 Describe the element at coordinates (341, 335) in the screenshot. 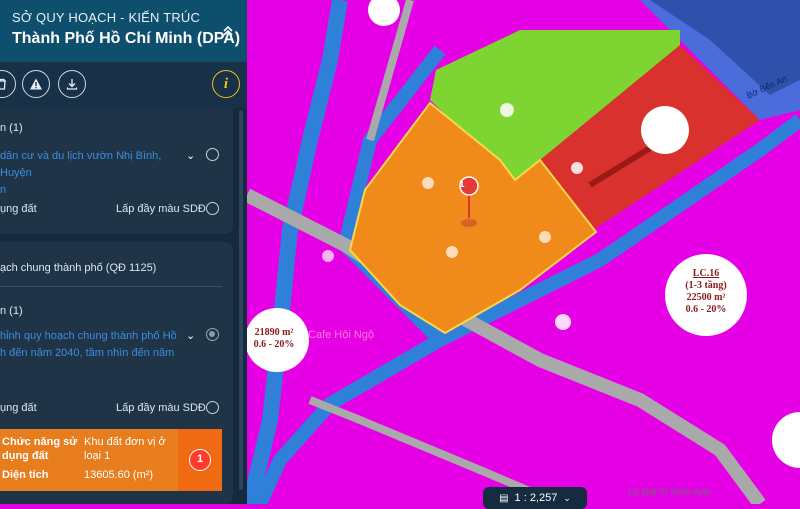

I see `poi-cafe: Cafe Hội Ngộ` at that location.